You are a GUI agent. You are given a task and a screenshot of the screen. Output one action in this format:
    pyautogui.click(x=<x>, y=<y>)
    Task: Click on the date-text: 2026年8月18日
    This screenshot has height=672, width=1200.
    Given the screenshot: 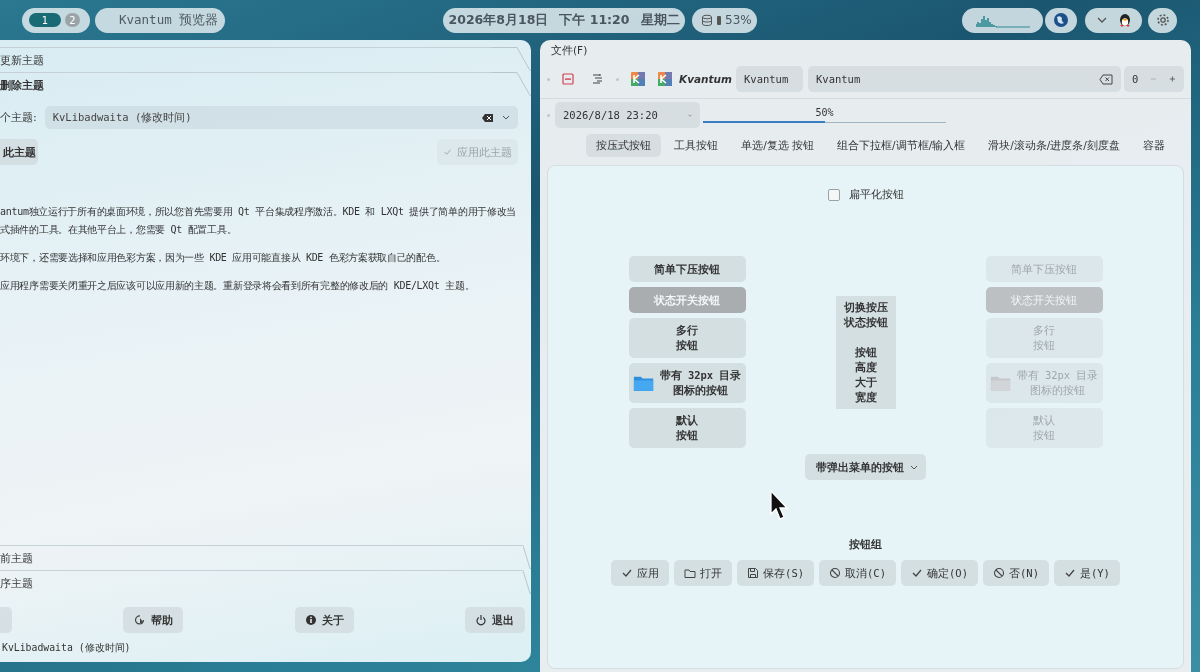 What is the action you would take?
    pyautogui.click(x=498, y=20)
    